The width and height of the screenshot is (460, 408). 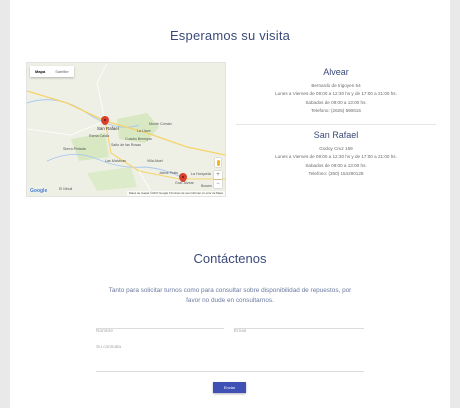 I want to click on map-label-rama-caida: Rama Caída, so click(x=99, y=136).